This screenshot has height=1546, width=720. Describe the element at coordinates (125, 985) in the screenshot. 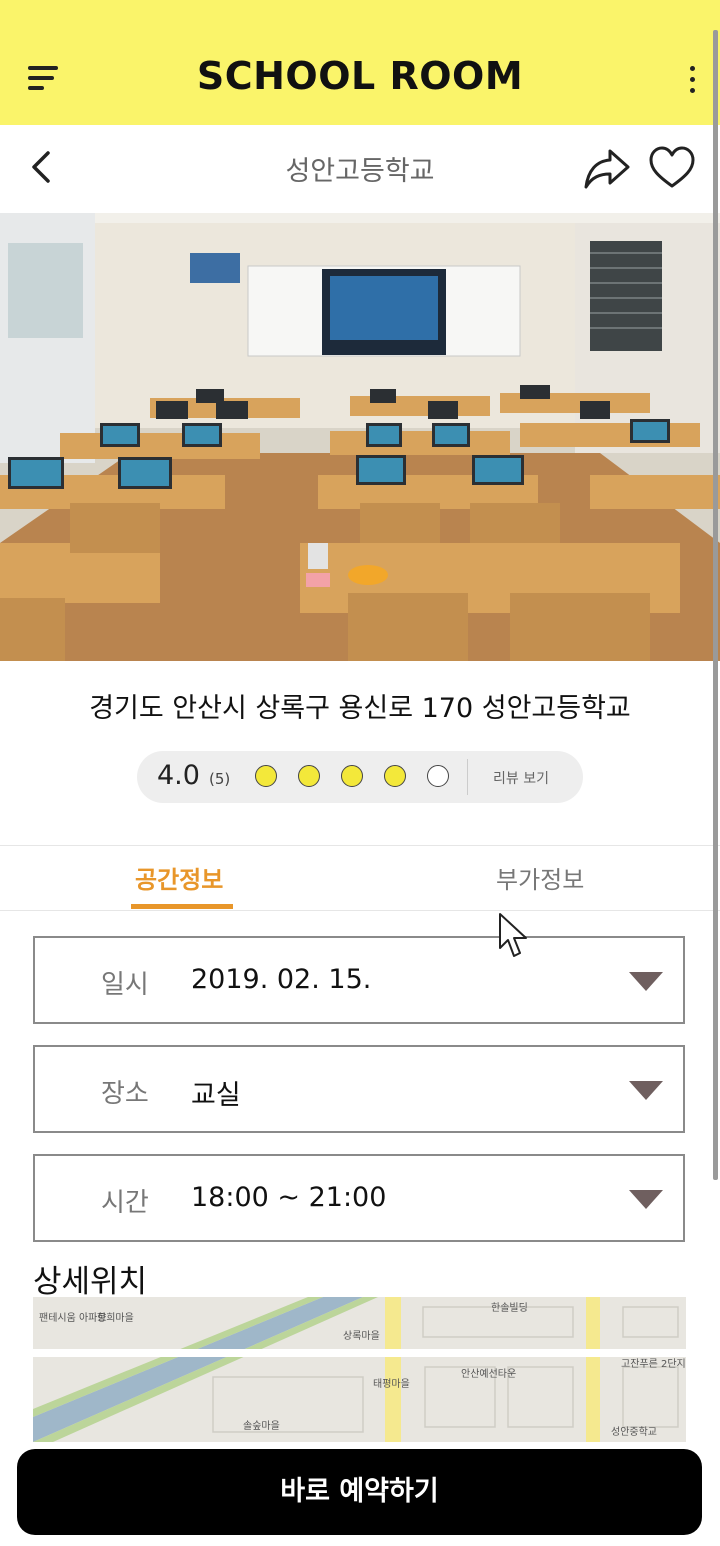

I see `date-label: 일시` at that location.